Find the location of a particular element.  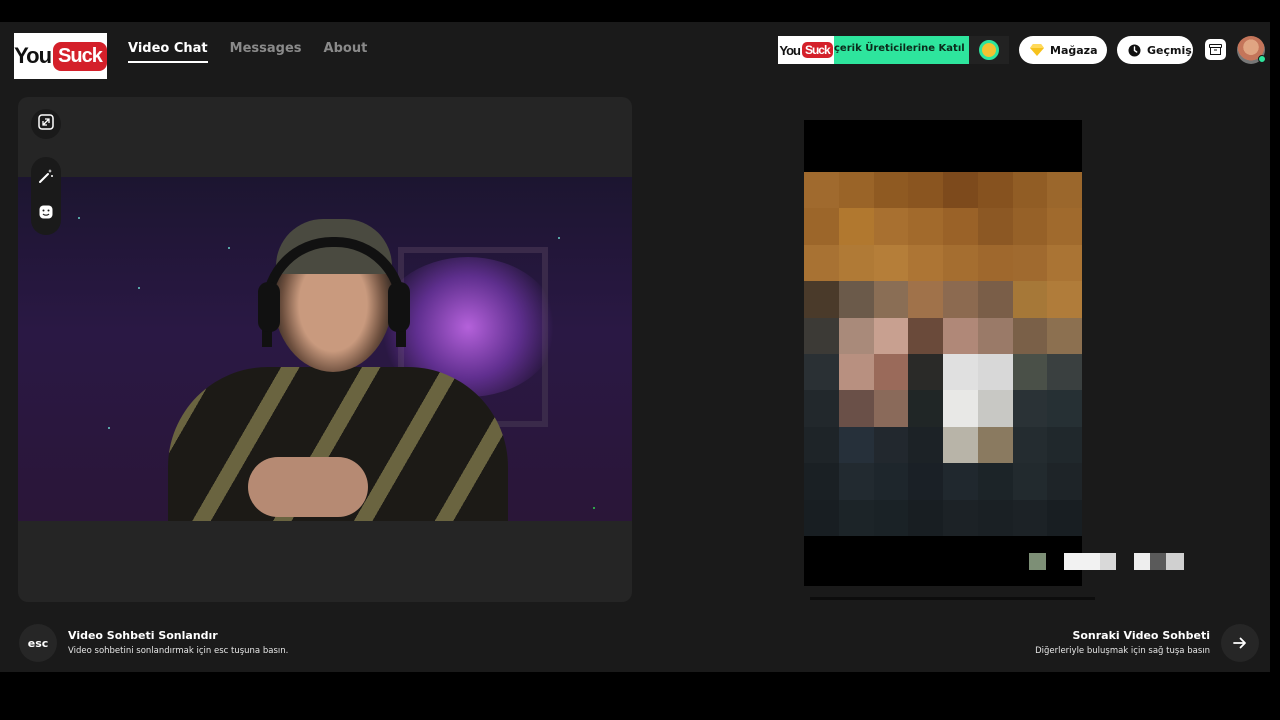

logo-text-suck: Suck is located at coordinates (80, 56).